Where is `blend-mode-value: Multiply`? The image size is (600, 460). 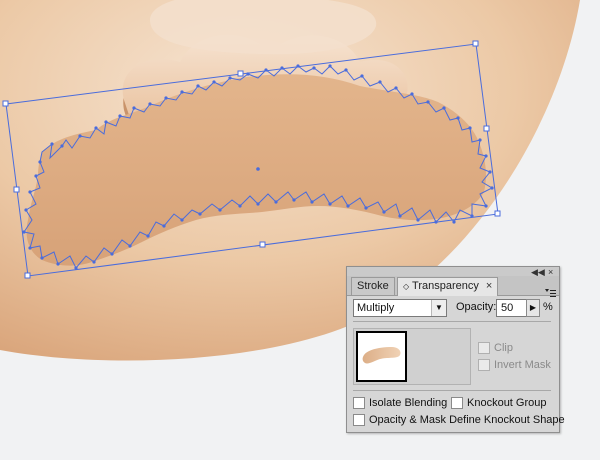 blend-mode-value: Multiply is located at coordinates (376, 308).